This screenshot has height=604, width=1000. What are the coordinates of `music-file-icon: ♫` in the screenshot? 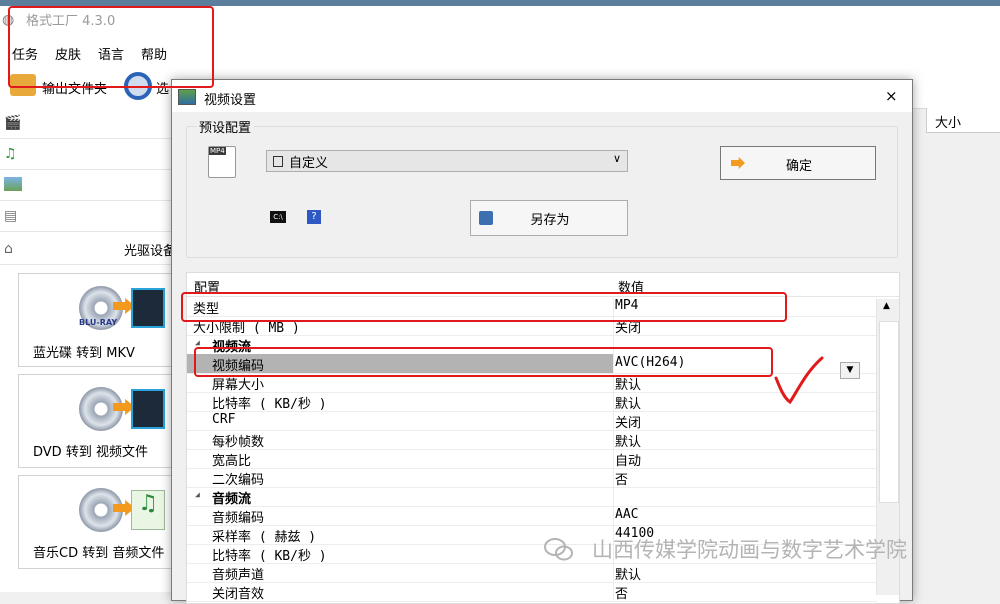 It's located at (148, 510).